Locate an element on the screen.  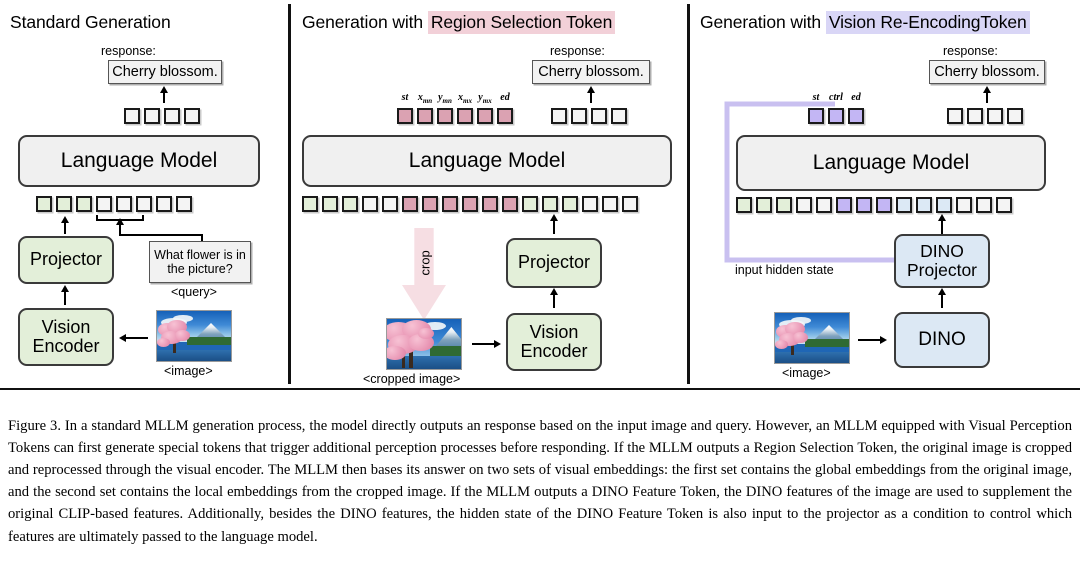
response-box-mid: Cherry blossom. is located at coordinates (591, 72).